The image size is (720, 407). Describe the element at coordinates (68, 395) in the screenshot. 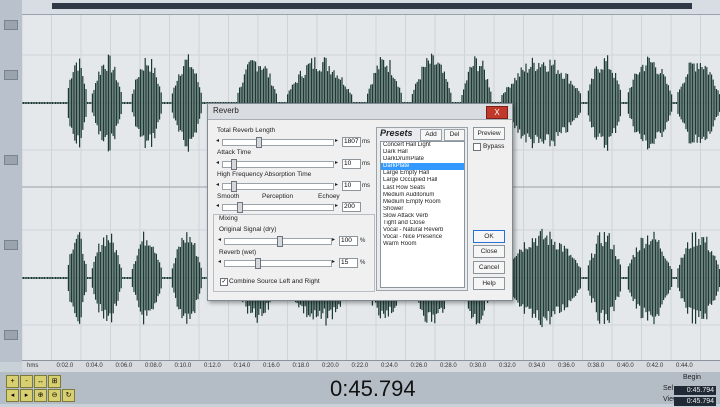

I see `zoom-reset-icon: ↻` at that location.